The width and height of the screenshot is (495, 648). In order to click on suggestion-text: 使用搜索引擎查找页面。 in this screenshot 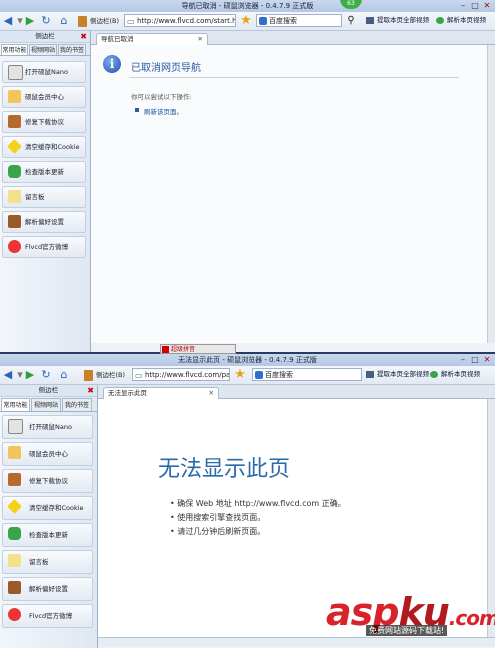, I will do `click(221, 517)`.